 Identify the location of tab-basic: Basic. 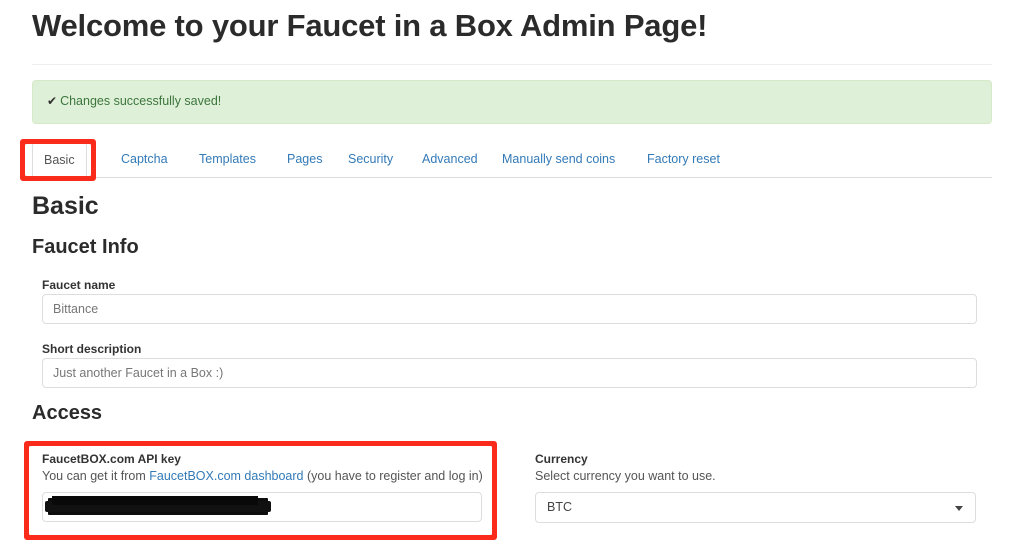
(59, 159).